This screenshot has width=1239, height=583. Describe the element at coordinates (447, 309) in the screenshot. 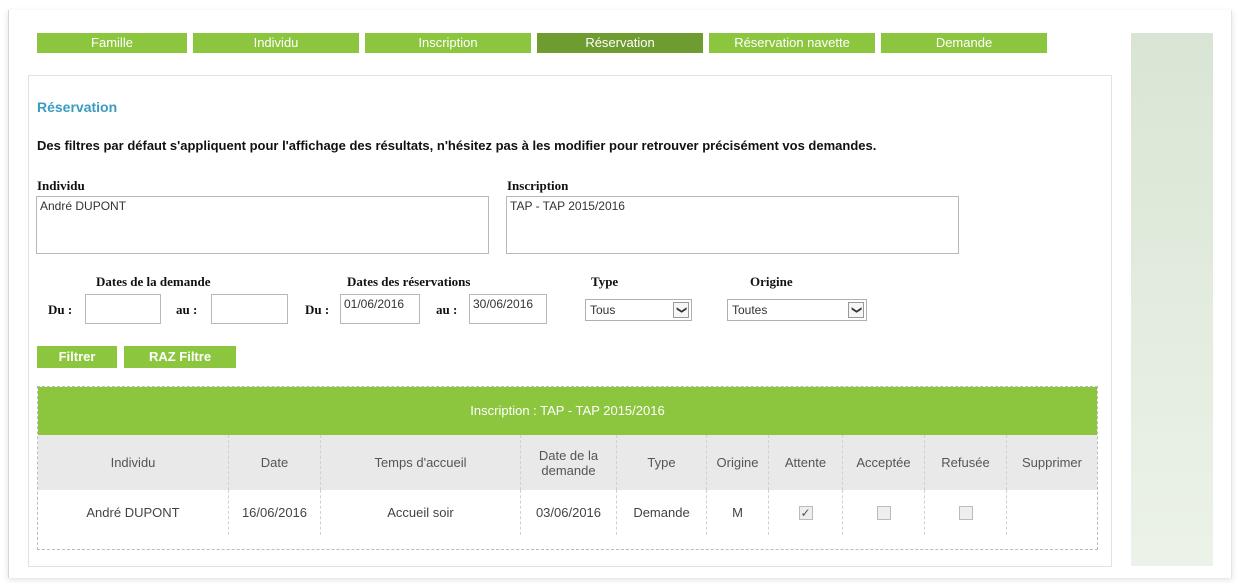

I see `reservation-au-label: au :` at that location.